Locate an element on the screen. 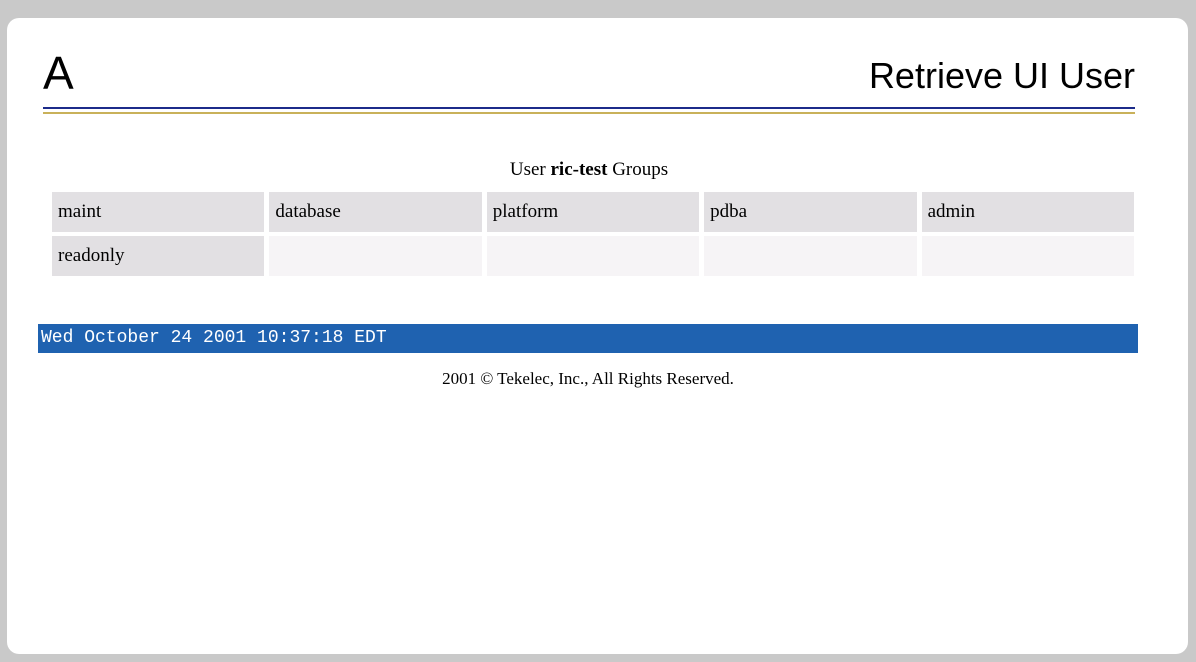 The width and height of the screenshot is (1196, 662). logo: A is located at coordinates (58, 73).